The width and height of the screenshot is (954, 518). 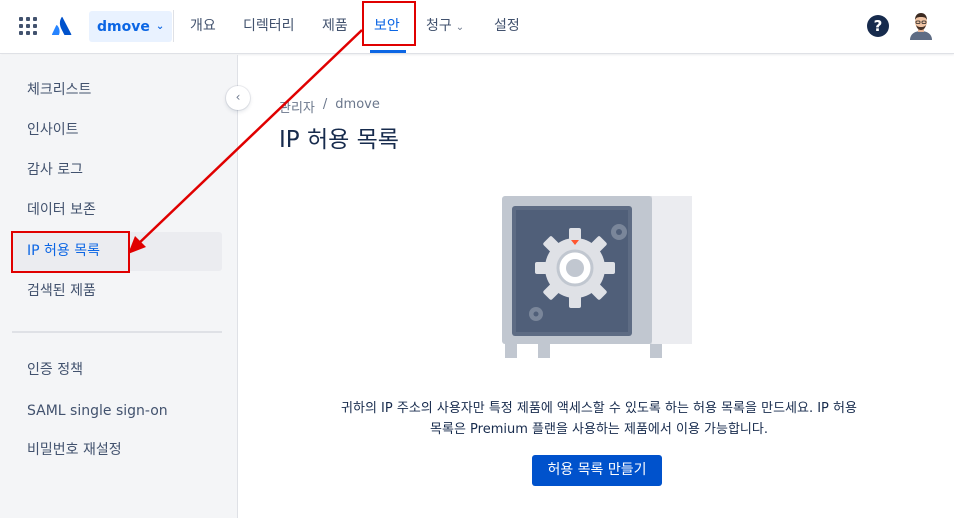 What do you see at coordinates (117, 370) in the screenshot?
I see `sidebar-item-auth-policies: 인증 정책` at bounding box center [117, 370].